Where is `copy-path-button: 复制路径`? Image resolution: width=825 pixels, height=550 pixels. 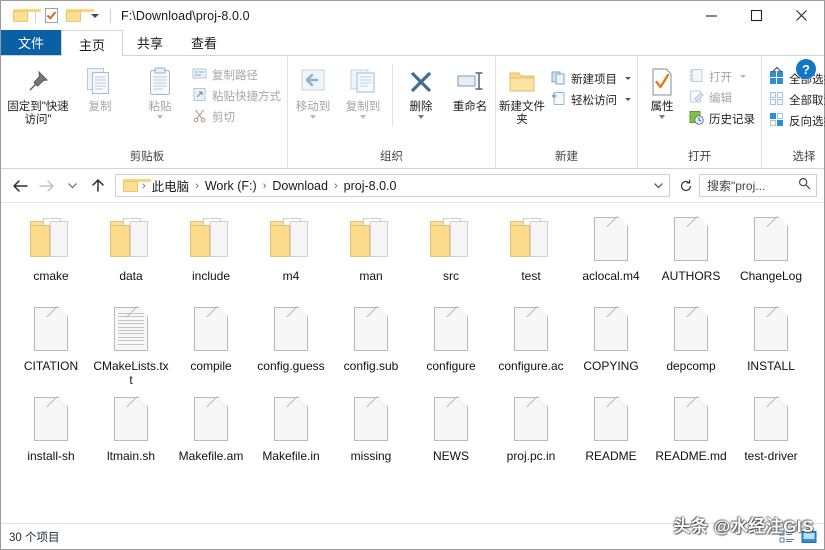
copy-path-button: 复制路径 is located at coordinates (238, 74).